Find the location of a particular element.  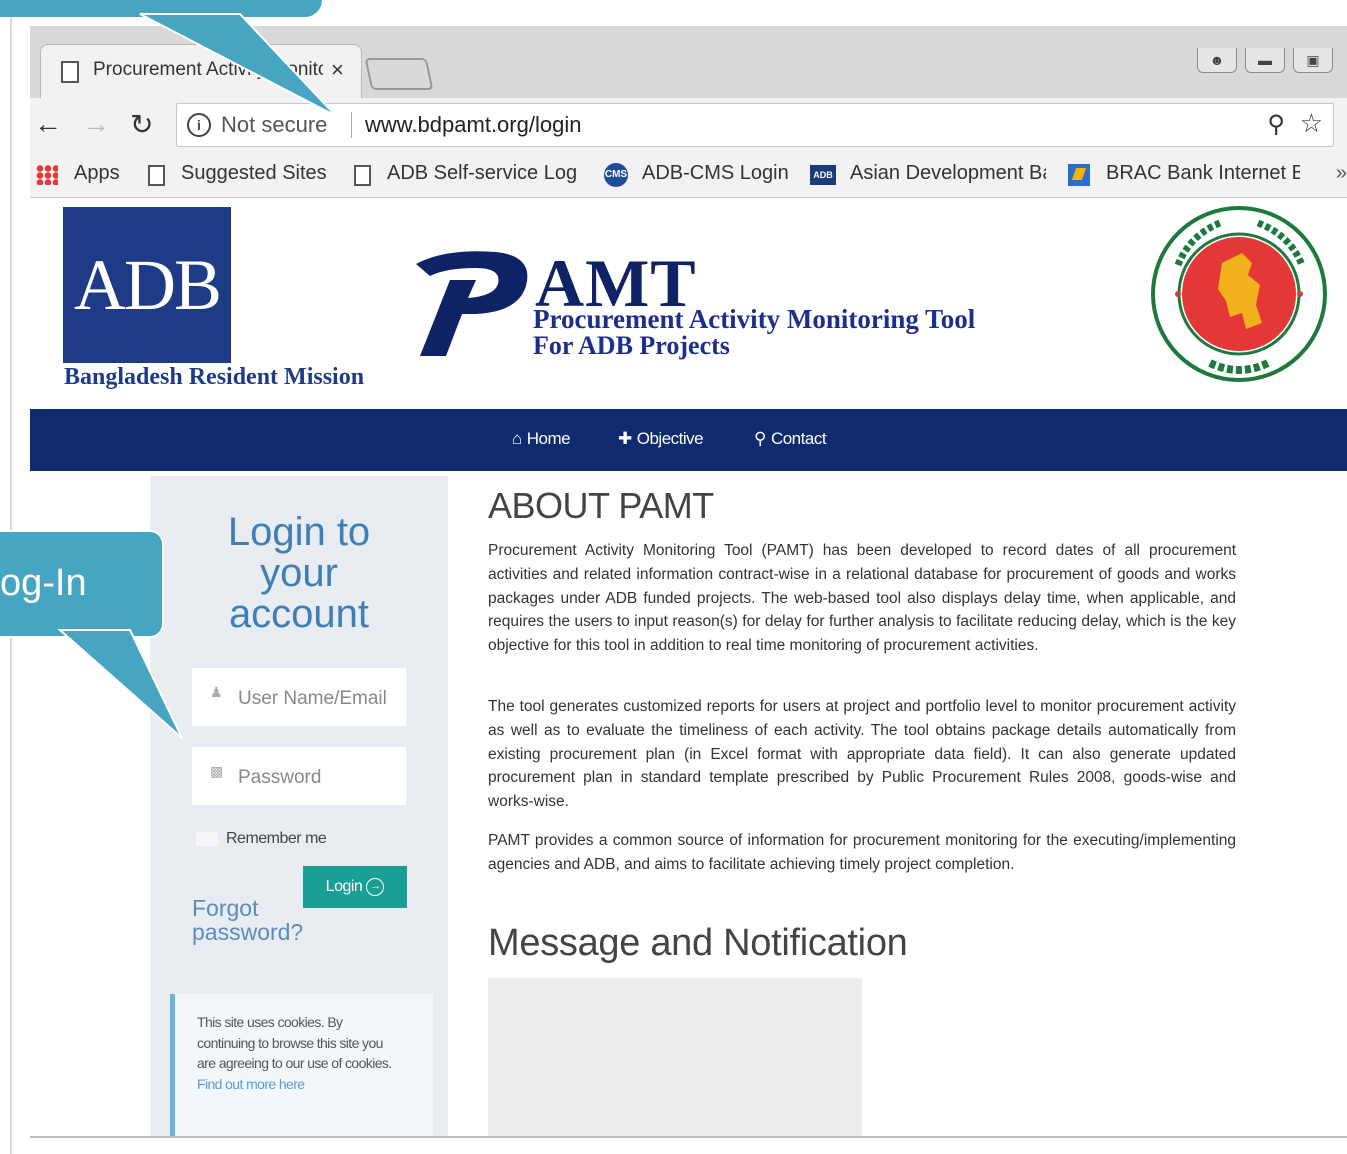

tab-title: Procurement Activity Monitoring Tool is located at coordinates (208, 69).